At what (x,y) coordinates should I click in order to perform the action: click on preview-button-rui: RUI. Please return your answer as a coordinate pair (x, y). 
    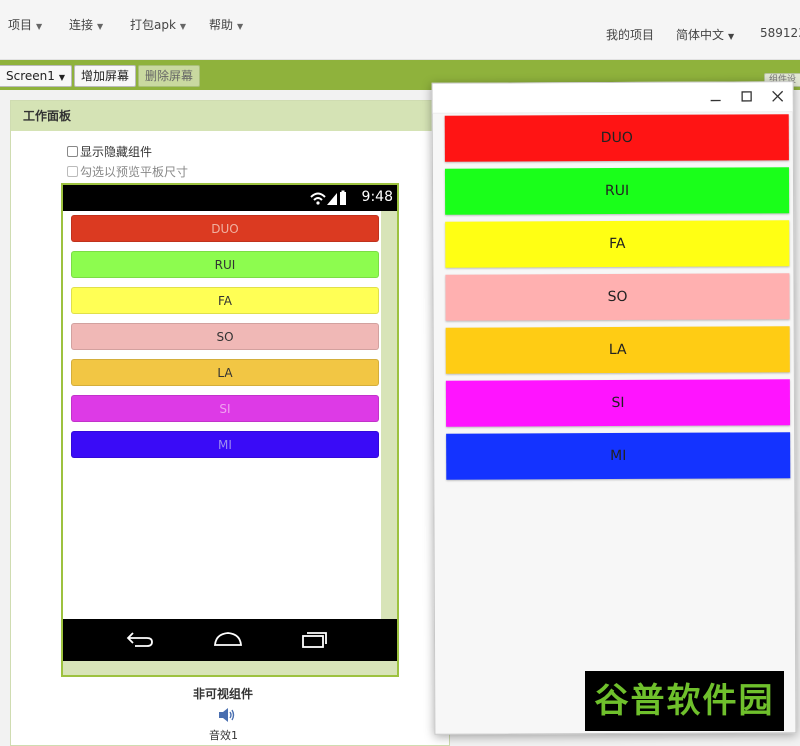
    Looking at the image, I should click on (617, 191).